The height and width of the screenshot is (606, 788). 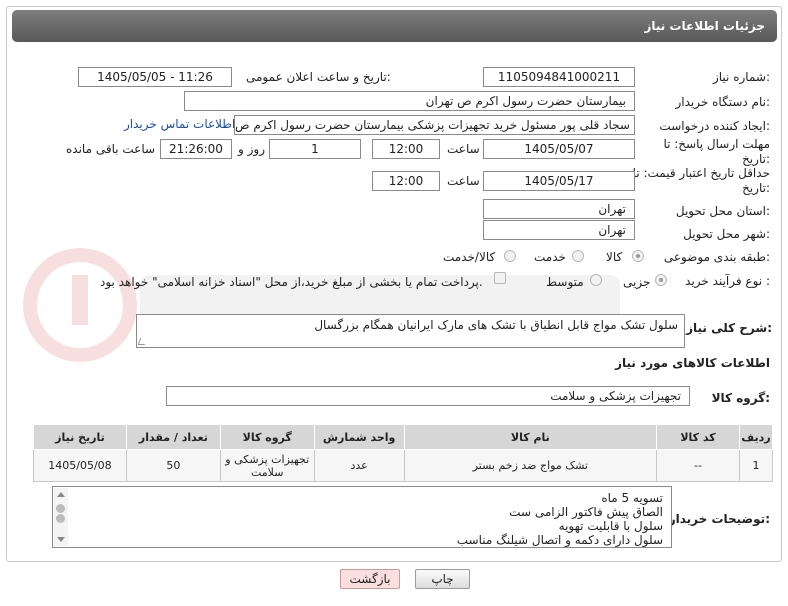 I want to click on col-unit: واحد شمارش, so click(x=359, y=437).